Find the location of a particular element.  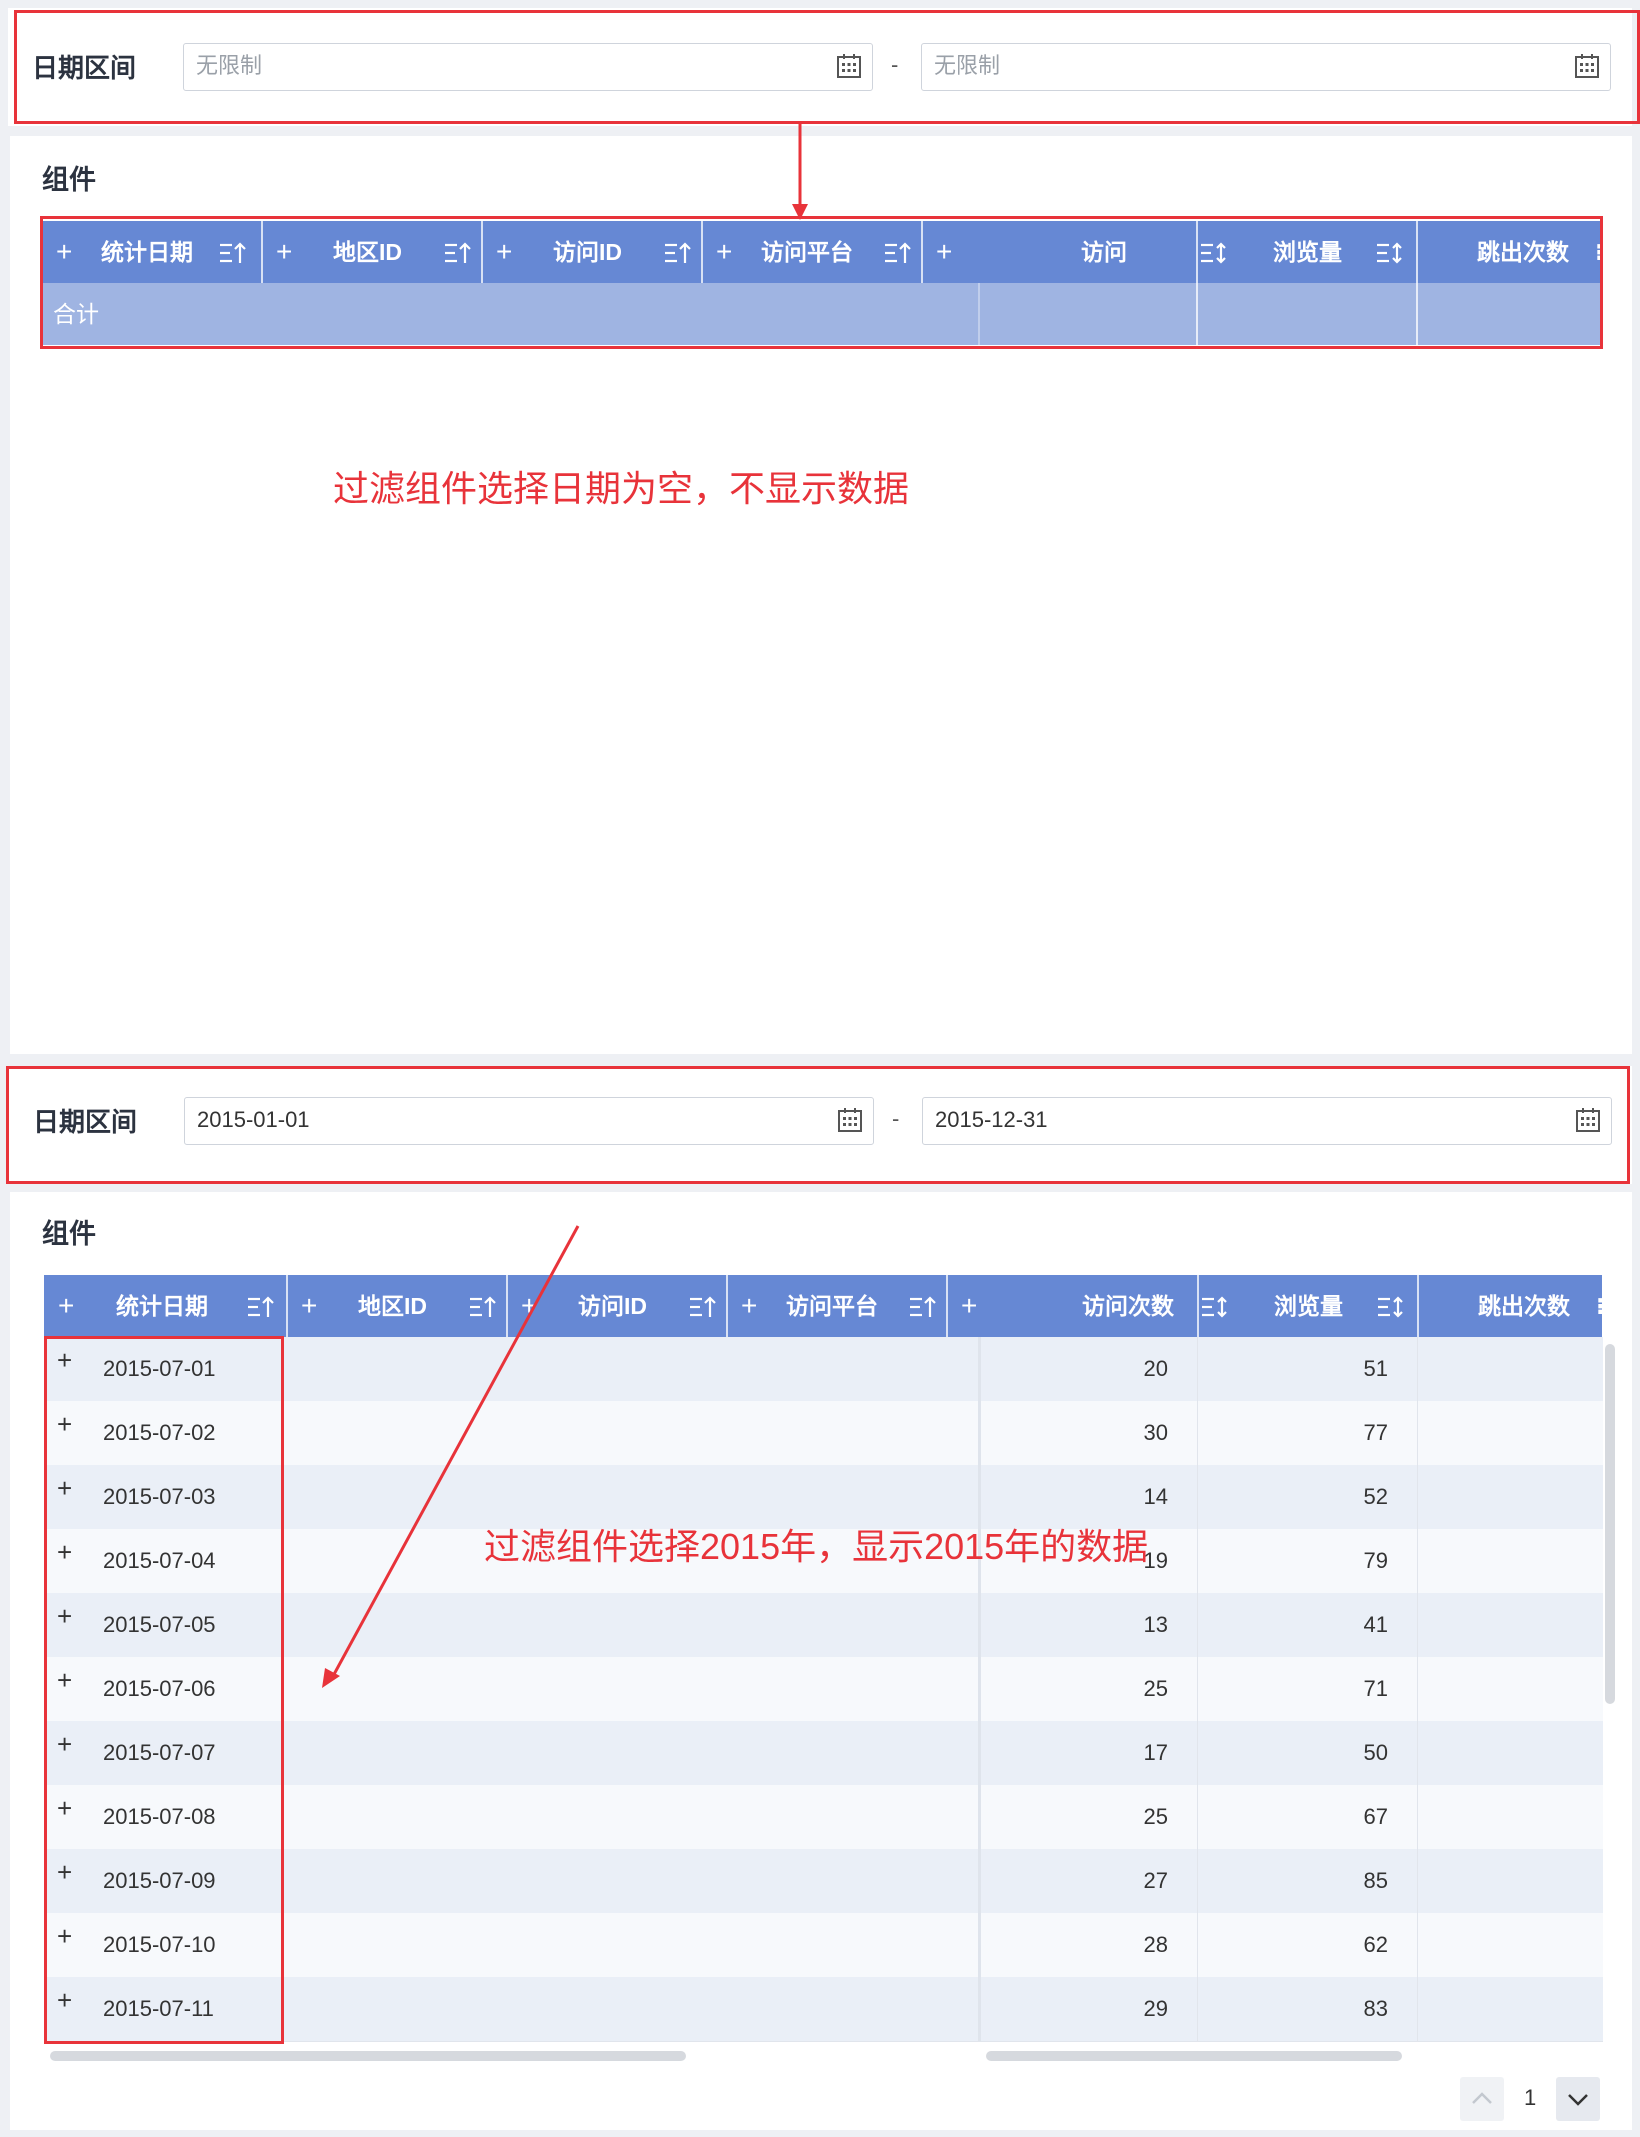

cell-pageviews: 79 is located at coordinates (1375, 1560).